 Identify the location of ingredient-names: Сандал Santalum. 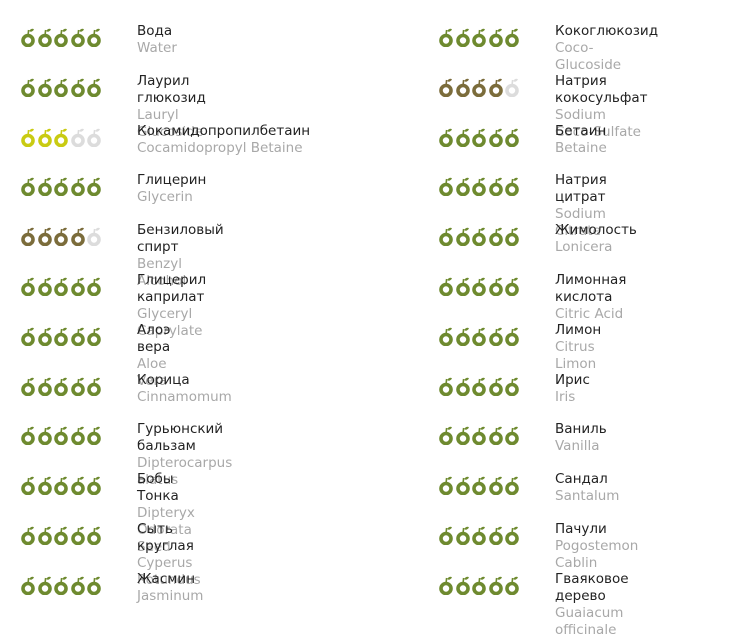
(587, 488).